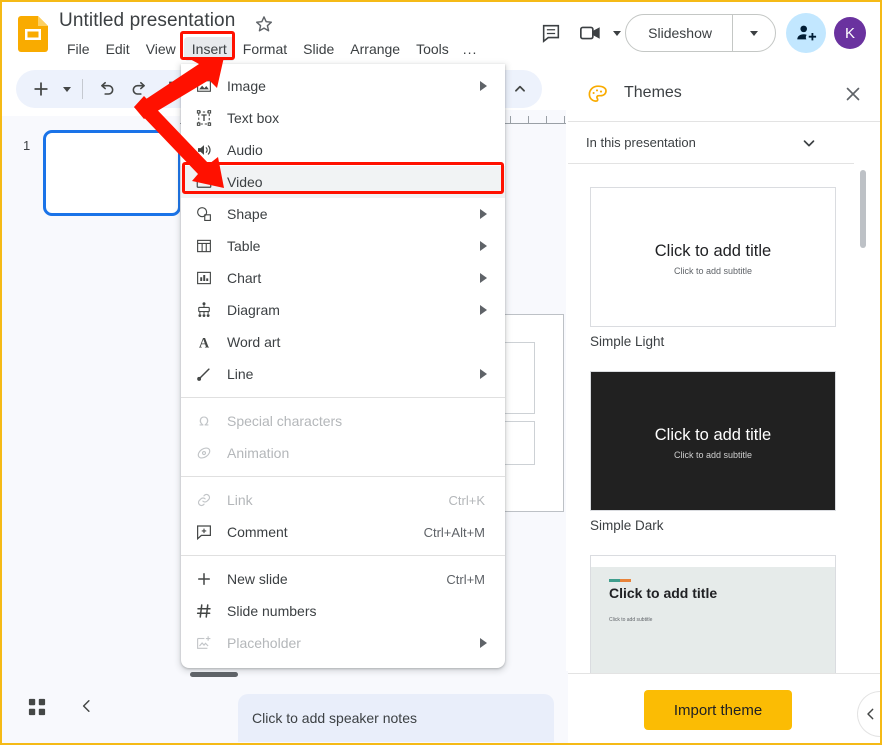 The width and height of the screenshot is (882, 745). I want to click on collapse-filmstrip-chevron-left-icon, so click(88, 707).